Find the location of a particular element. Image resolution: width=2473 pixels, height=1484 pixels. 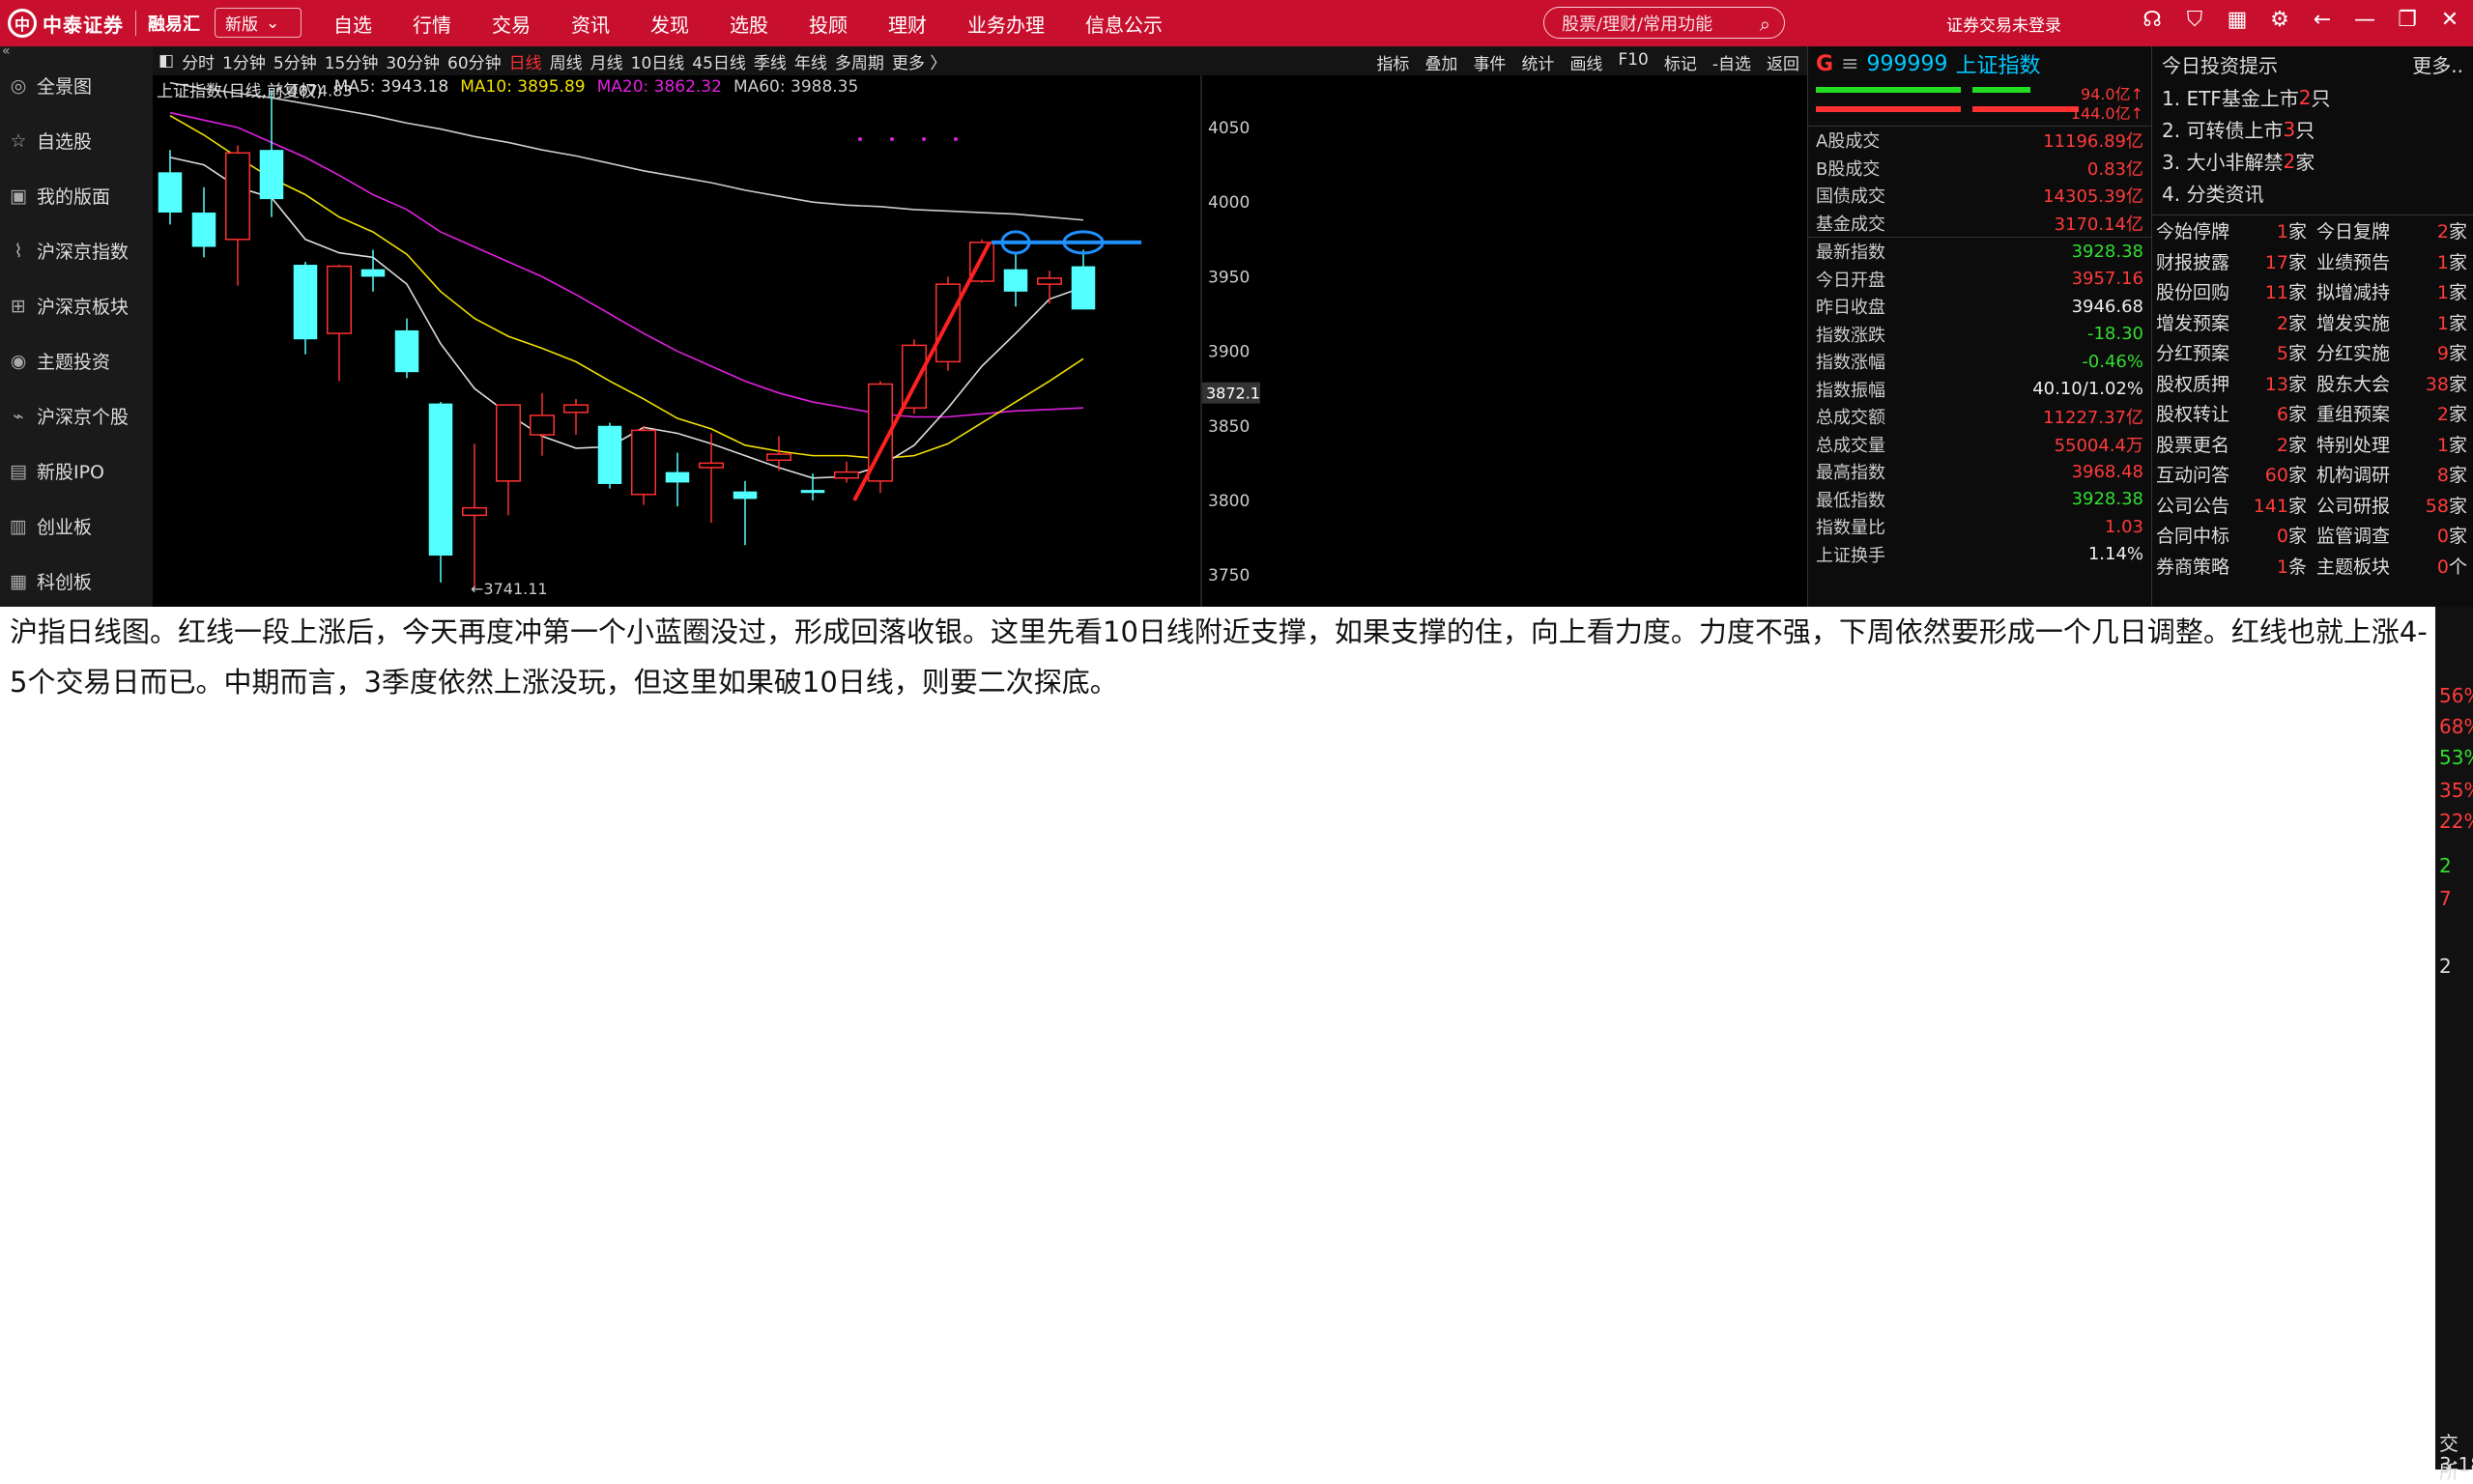

tips-grid-count: 0 is located at coordinates (2442, 567).